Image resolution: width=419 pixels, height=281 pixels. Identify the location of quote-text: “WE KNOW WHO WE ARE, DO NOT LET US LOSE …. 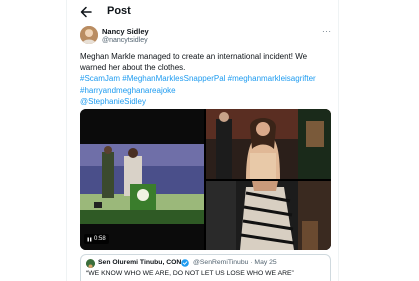
(190, 273).